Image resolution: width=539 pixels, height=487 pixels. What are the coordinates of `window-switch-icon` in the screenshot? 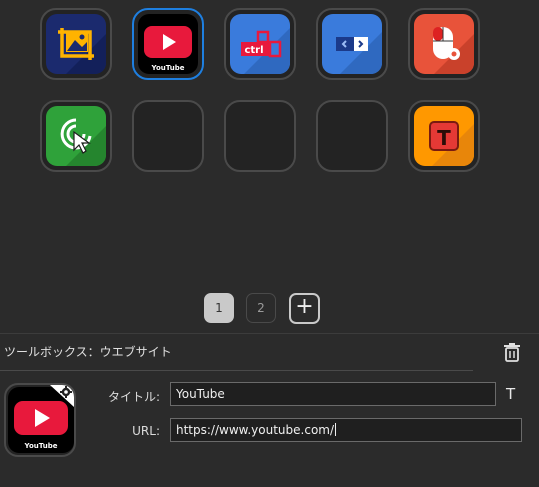 It's located at (352, 44).